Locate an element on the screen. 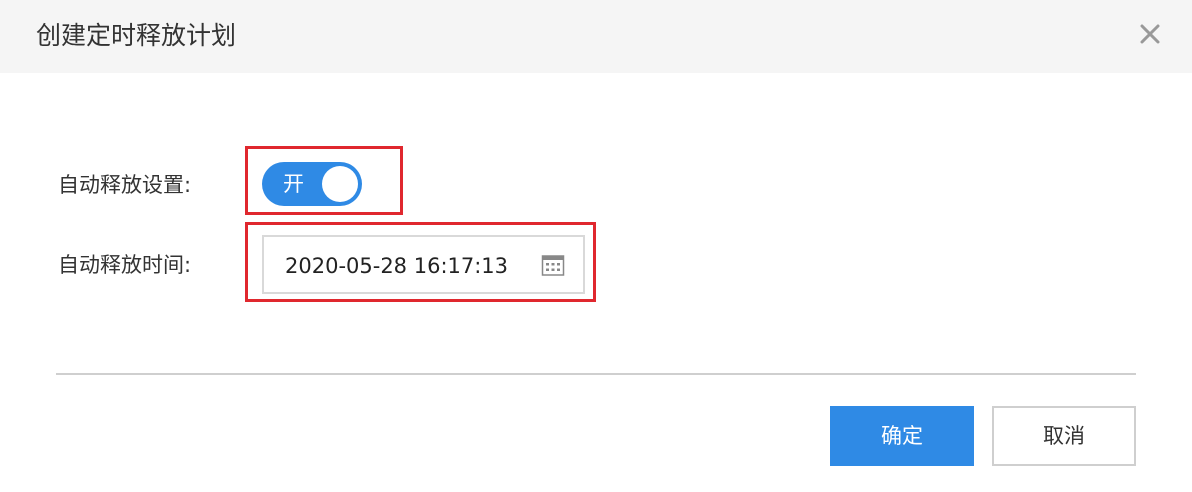 This screenshot has width=1192, height=492. footer-divider is located at coordinates (596, 374).